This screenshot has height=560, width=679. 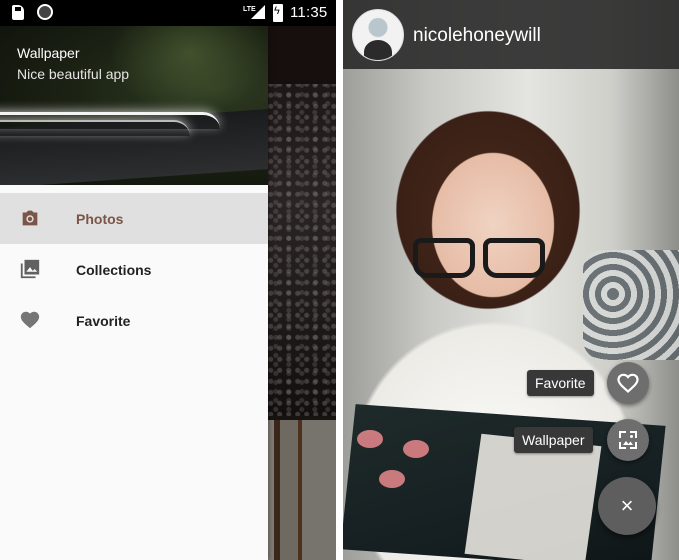 What do you see at coordinates (18, 12) in the screenshot?
I see `sd-card-icon` at bounding box center [18, 12].